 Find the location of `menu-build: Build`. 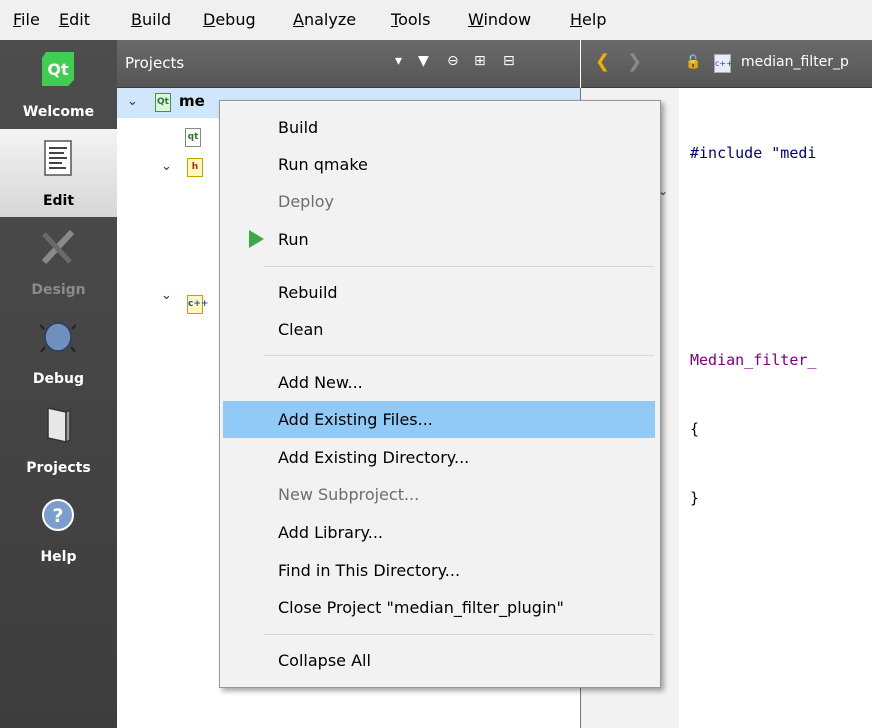

menu-build: Build is located at coordinates (151, 19).